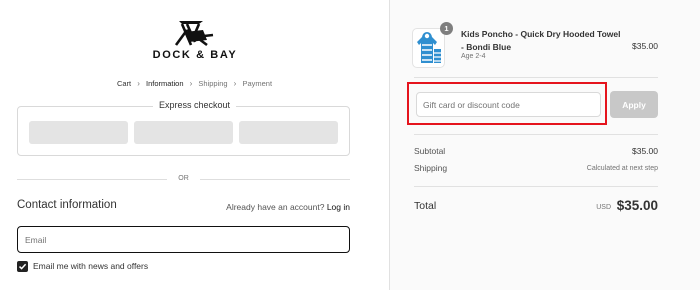 The image size is (700, 290). What do you see at coordinates (67, 205) in the screenshot?
I see `contact-information-heading: Contact information` at bounding box center [67, 205].